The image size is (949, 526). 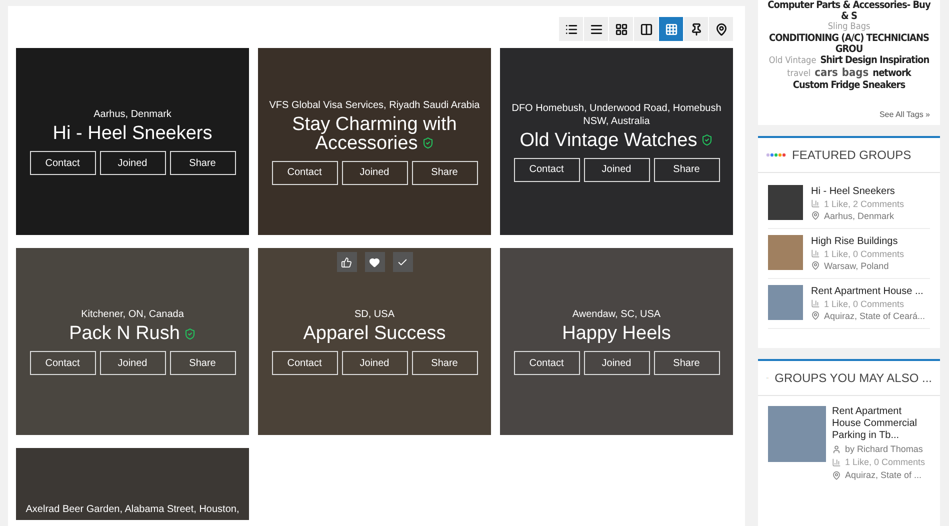 What do you see at coordinates (852, 155) in the screenshot?
I see `section-title: FEATURED GROUPS` at bounding box center [852, 155].